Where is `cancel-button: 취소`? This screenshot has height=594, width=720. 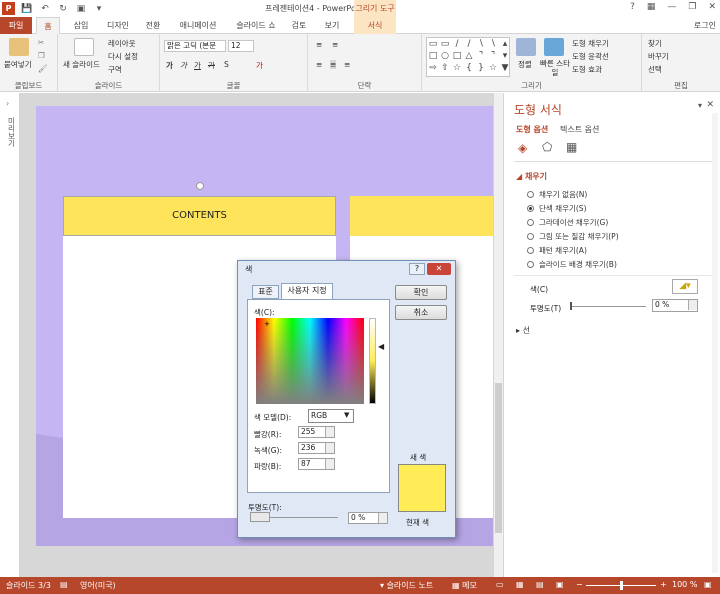 cancel-button: 취소 is located at coordinates (421, 312).